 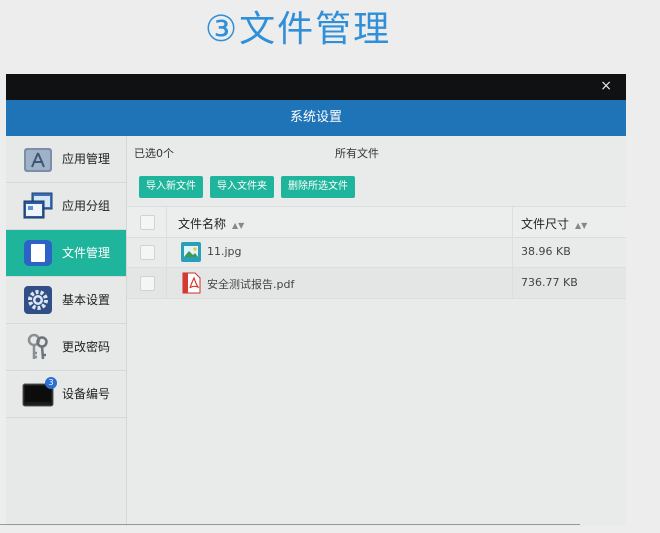 What do you see at coordinates (86, 394) in the screenshot?
I see `sidebar-item-label: 设备编号` at bounding box center [86, 394].